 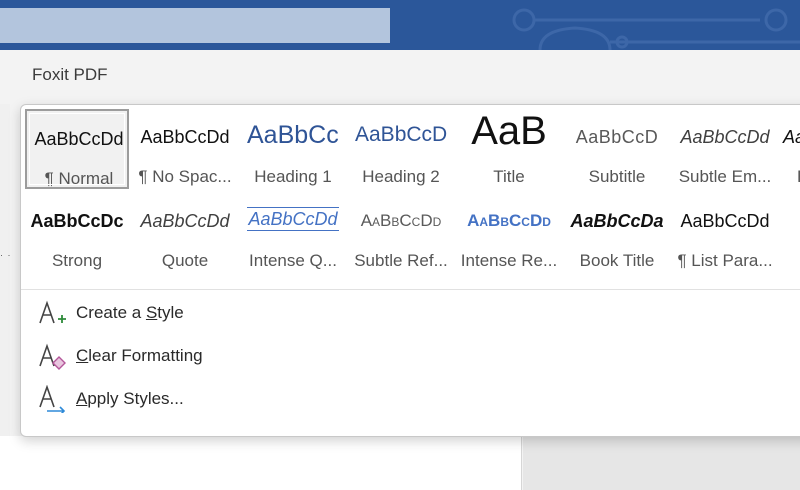 What do you see at coordinates (401, 149) in the screenshot?
I see `style-heading-2: AaBbCcD Heading 2` at bounding box center [401, 149].